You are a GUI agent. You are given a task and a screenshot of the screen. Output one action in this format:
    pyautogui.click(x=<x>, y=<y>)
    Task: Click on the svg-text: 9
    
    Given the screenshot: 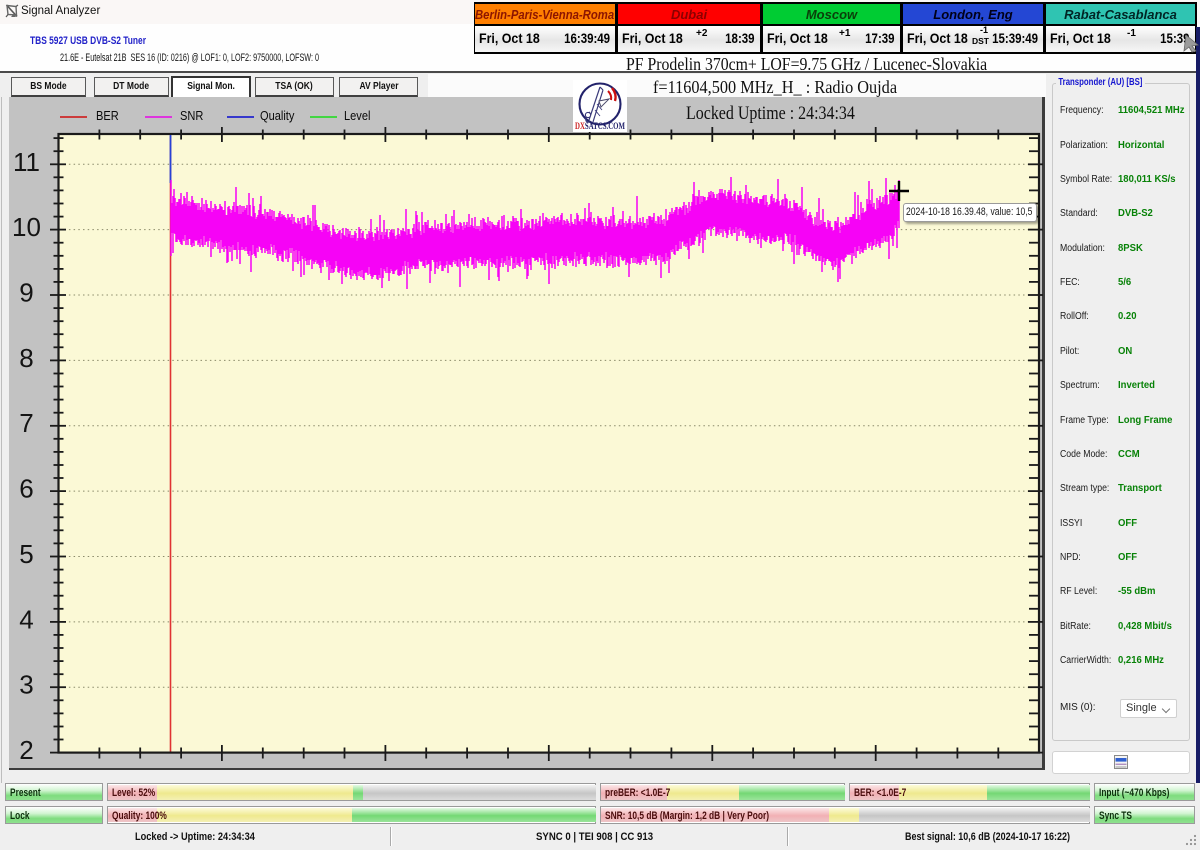 What is the action you would take?
    pyautogui.click(x=26, y=293)
    